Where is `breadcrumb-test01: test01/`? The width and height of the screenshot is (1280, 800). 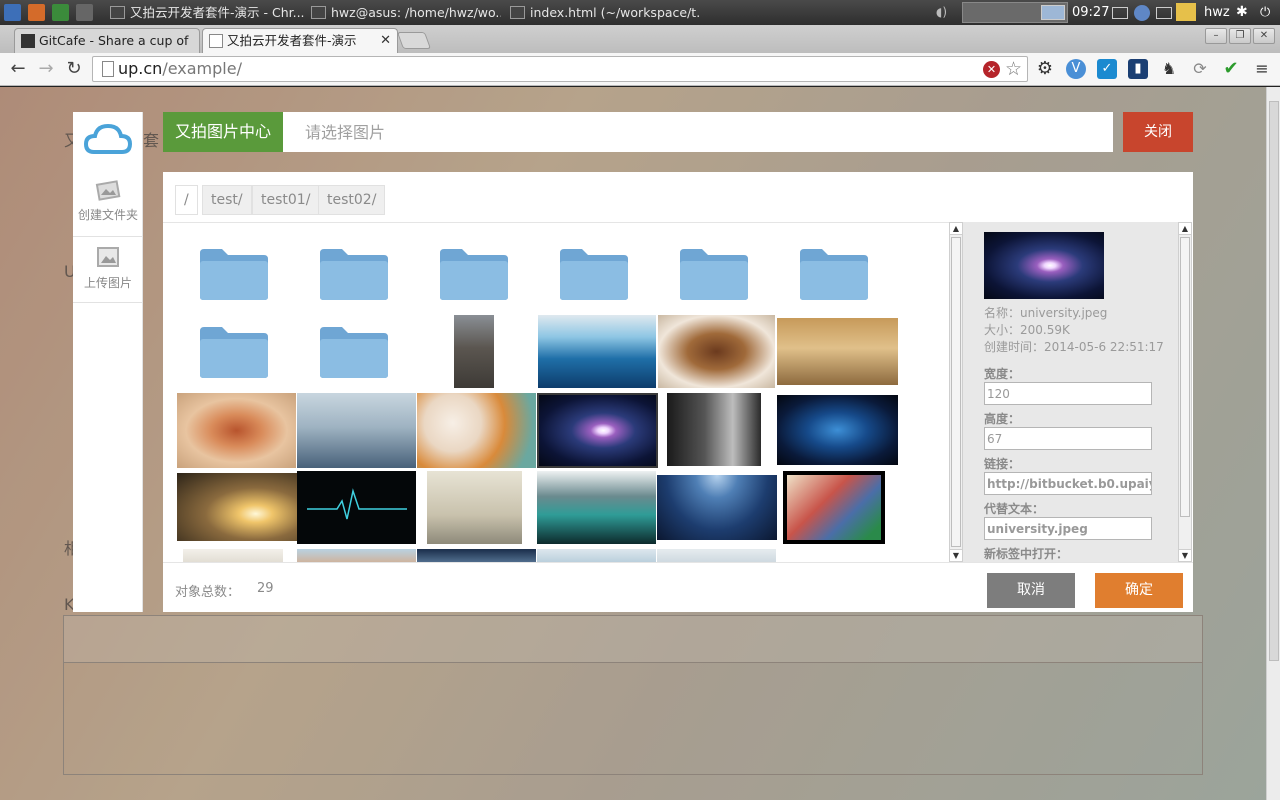 breadcrumb-test01: test01/ is located at coordinates (286, 200).